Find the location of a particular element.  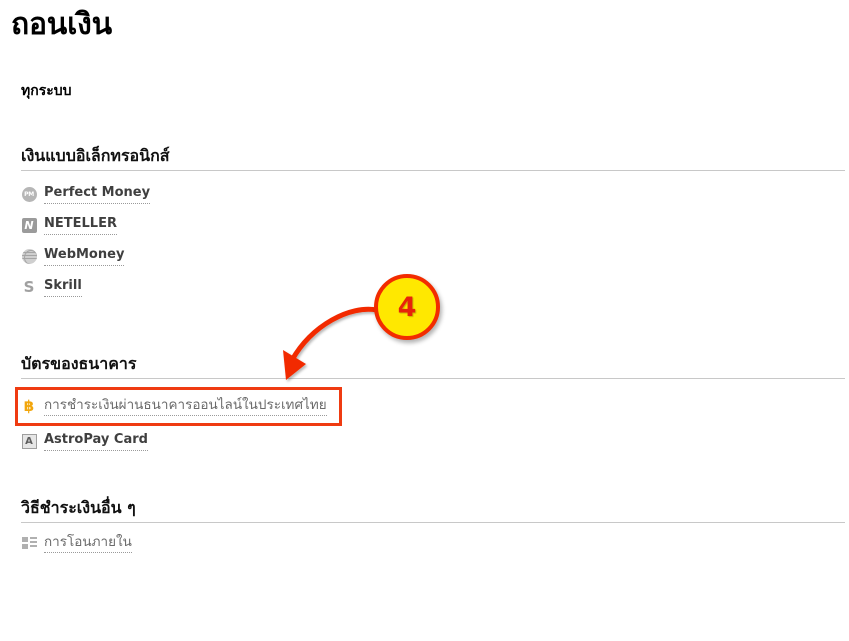

internal-transfer-icon is located at coordinates (29, 544).